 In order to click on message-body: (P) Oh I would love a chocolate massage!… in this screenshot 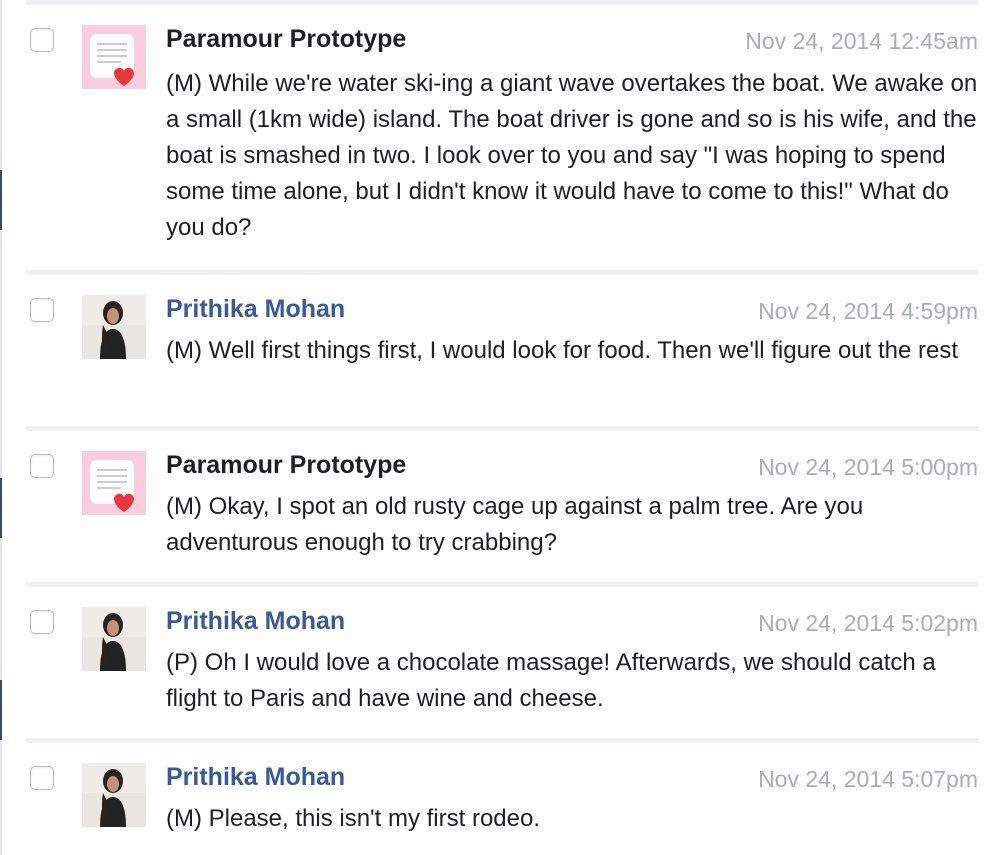, I will do `click(551, 680)`.